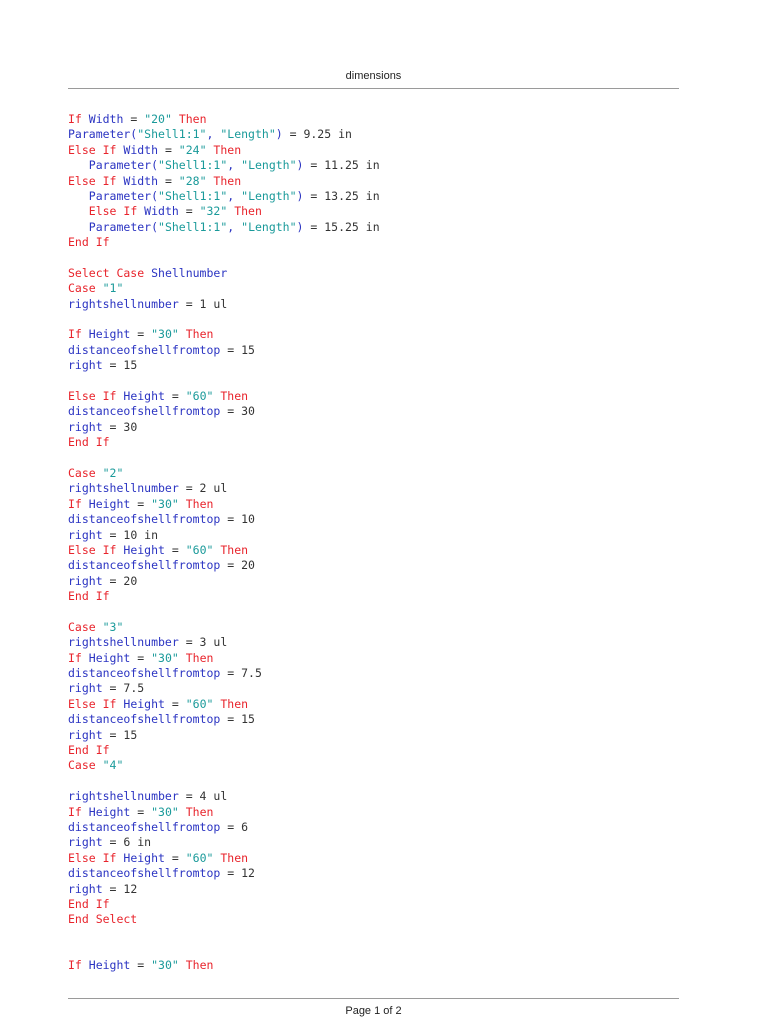  Describe the element at coordinates (378, 796) in the screenshot. I see `code-line: rightshellnumber = 4 ul` at that location.